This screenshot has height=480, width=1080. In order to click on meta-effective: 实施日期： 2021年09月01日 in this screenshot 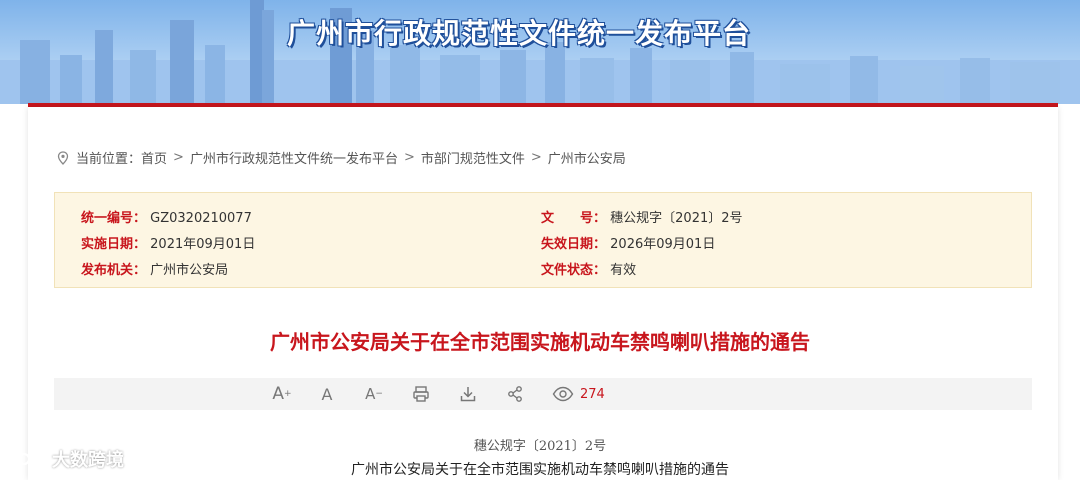, I will do `click(168, 242)`.